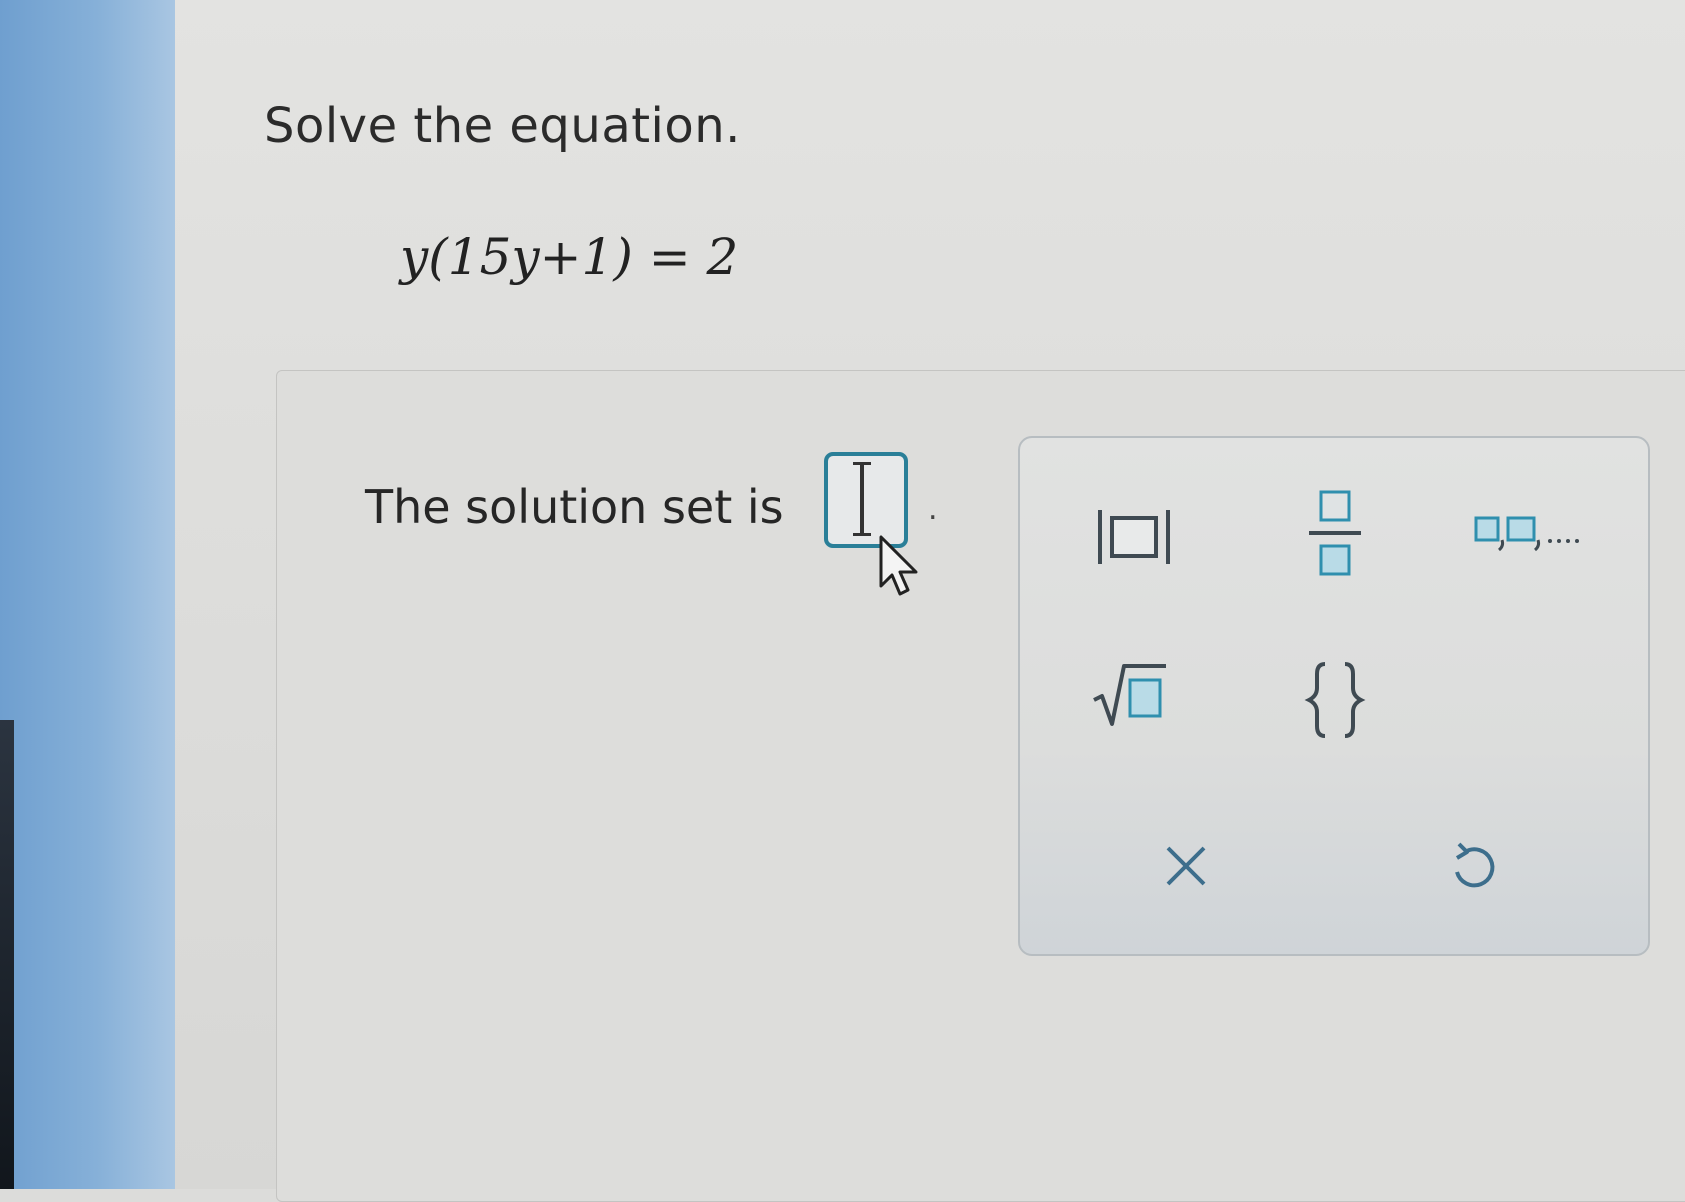  I want to click on clear-x-icon, so click(1186, 866).